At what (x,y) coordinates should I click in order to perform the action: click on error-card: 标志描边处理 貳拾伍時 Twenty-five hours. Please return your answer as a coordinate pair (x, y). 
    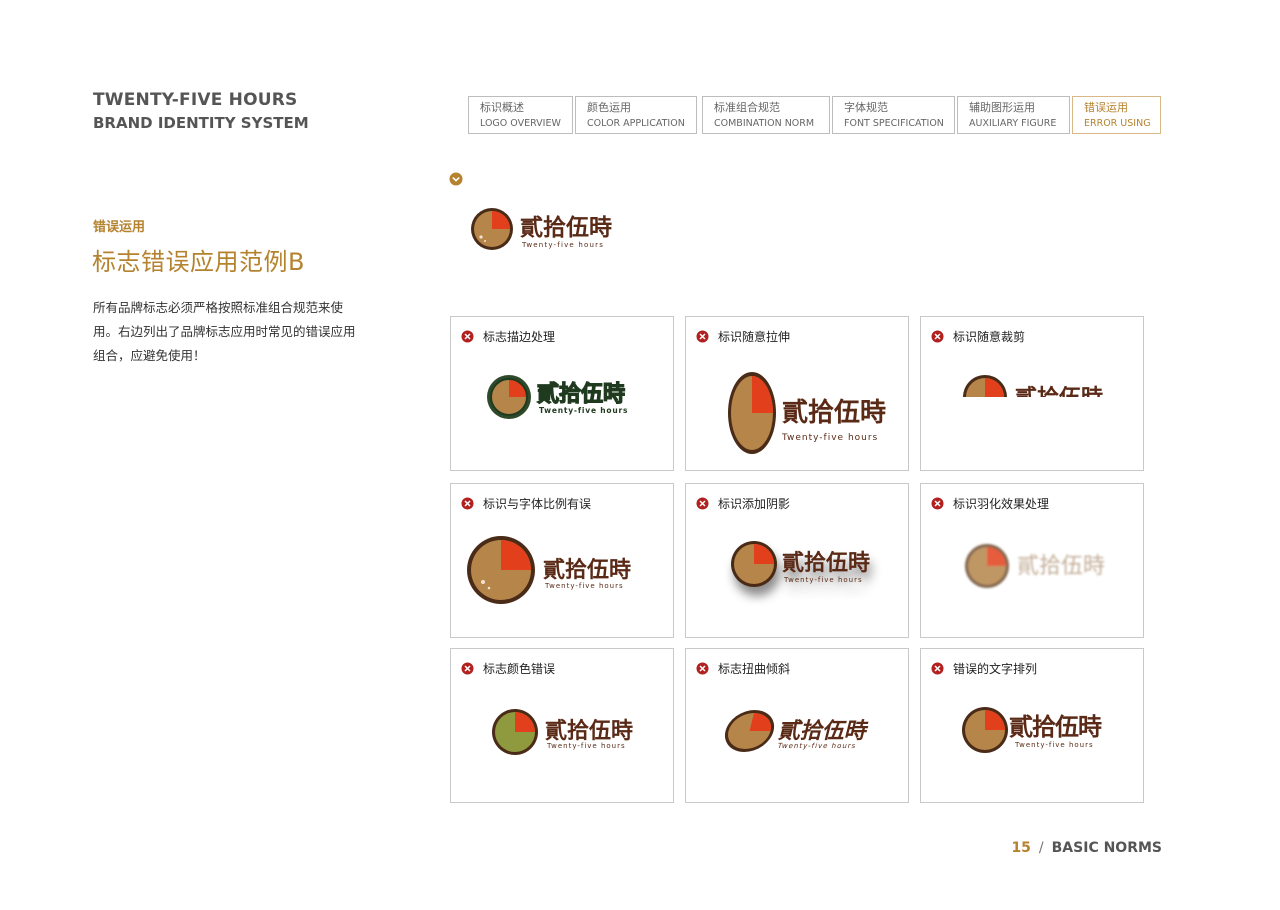
    Looking at the image, I should click on (562, 393).